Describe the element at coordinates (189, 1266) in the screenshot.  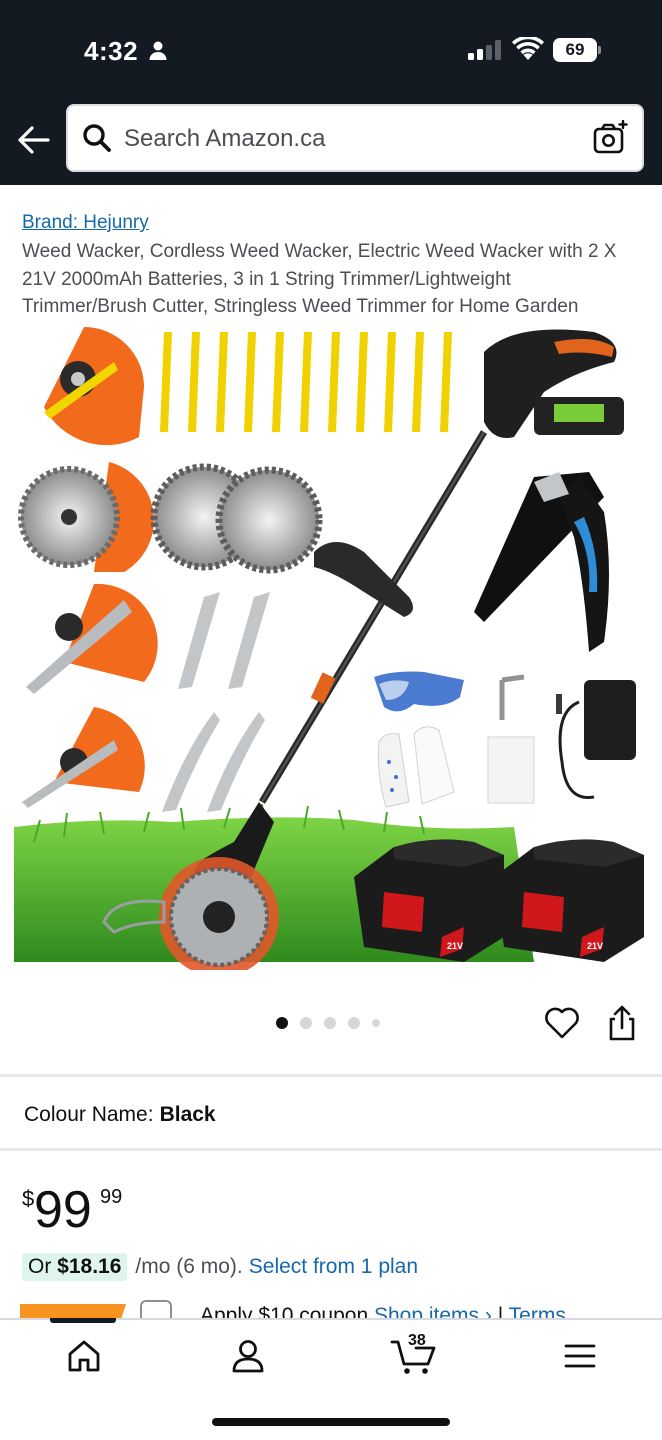
I see `plan-terms: /mo (6 mo).` at that location.